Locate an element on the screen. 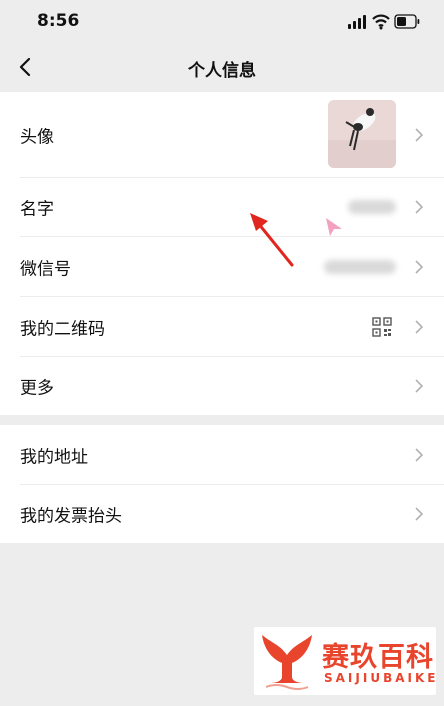 Image resolution: width=444 pixels, height=706 pixels. nav-bar: 个人信息 is located at coordinates (222, 67).